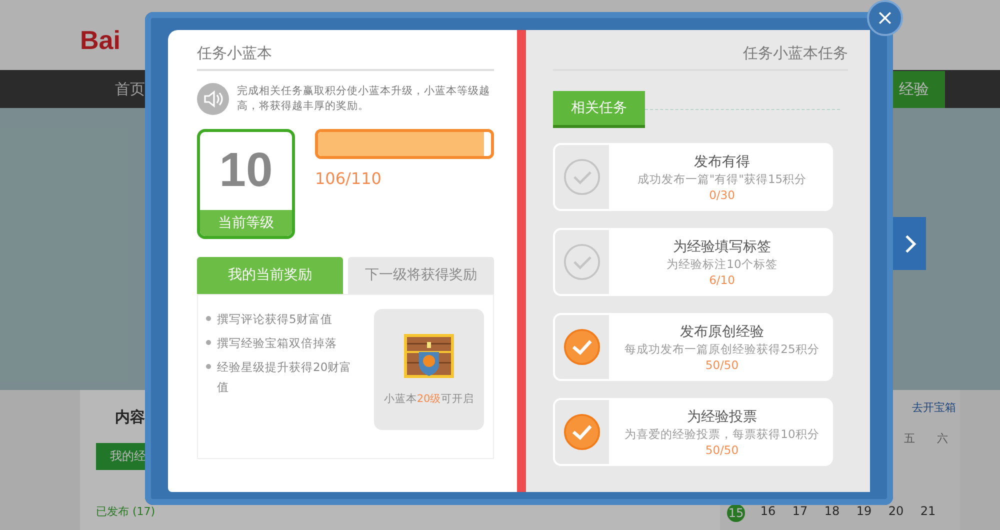  What do you see at coordinates (285, 377) in the screenshot?
I see `reward-item: 经验星级提升获得20财富值` at bounding box center [285, 377].